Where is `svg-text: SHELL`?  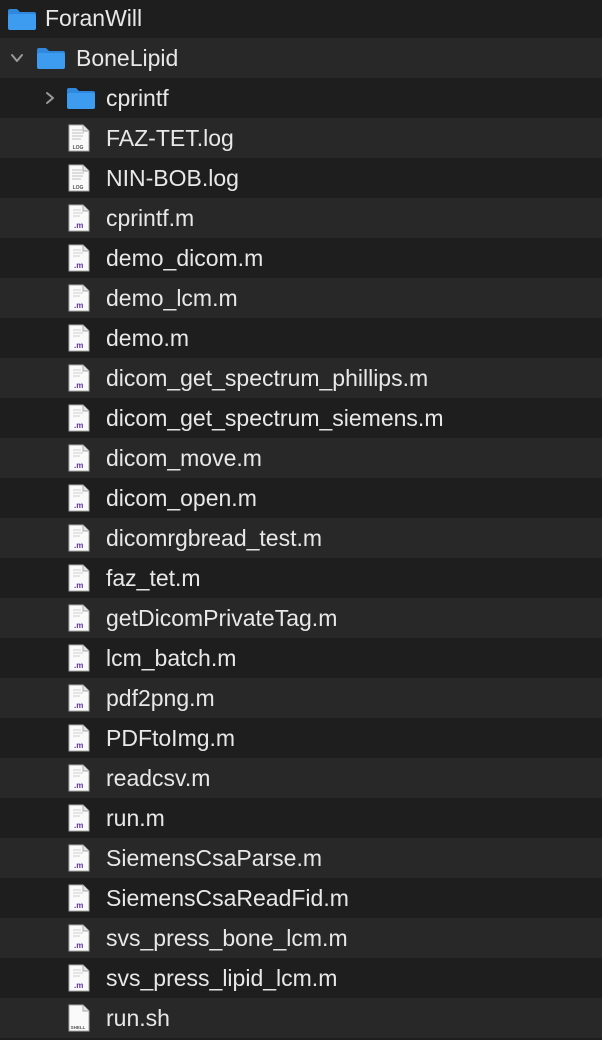 svg-text: SHELL is located at coordinates (78, 1027).